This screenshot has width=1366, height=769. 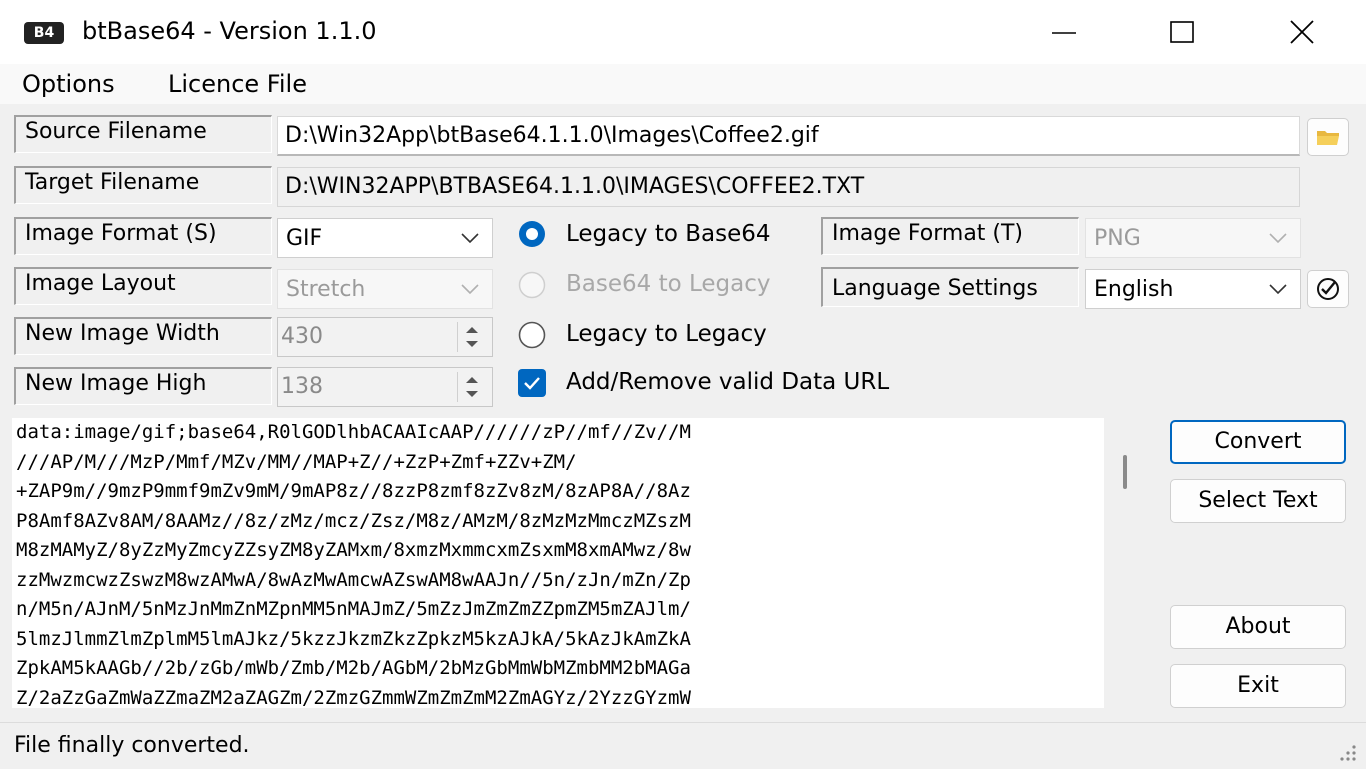 What do you see at coordinates (666, 334) in the screenshot?
I see `legacy-to-legacy-label: Legacy to Legacy` at bounding box center [666, 334].